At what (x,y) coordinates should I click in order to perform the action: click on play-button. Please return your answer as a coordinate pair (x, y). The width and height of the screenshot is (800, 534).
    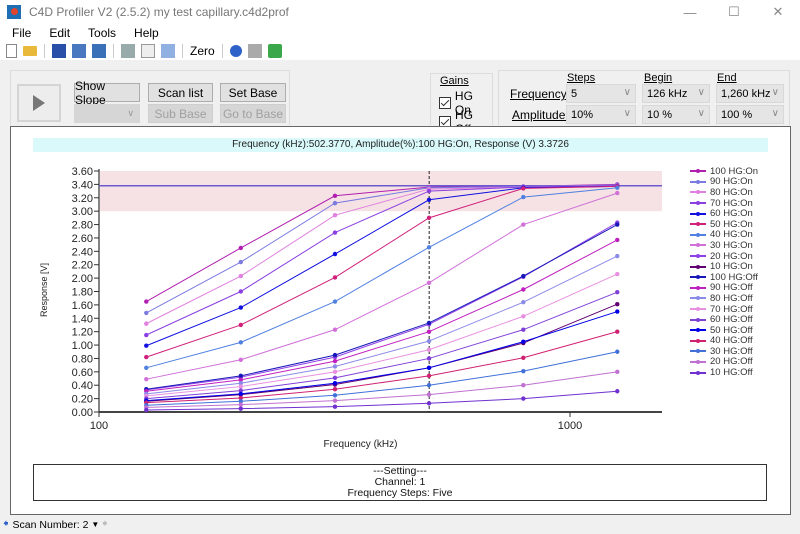
    Looking at the image, I should click on (39, 103).